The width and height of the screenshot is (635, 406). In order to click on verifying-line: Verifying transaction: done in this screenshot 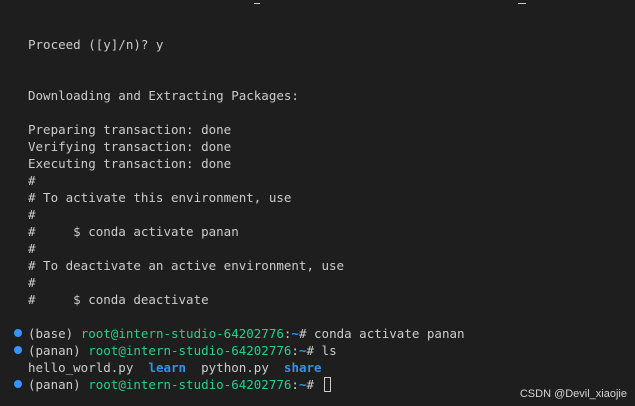, I will do `click(130, 146)`.